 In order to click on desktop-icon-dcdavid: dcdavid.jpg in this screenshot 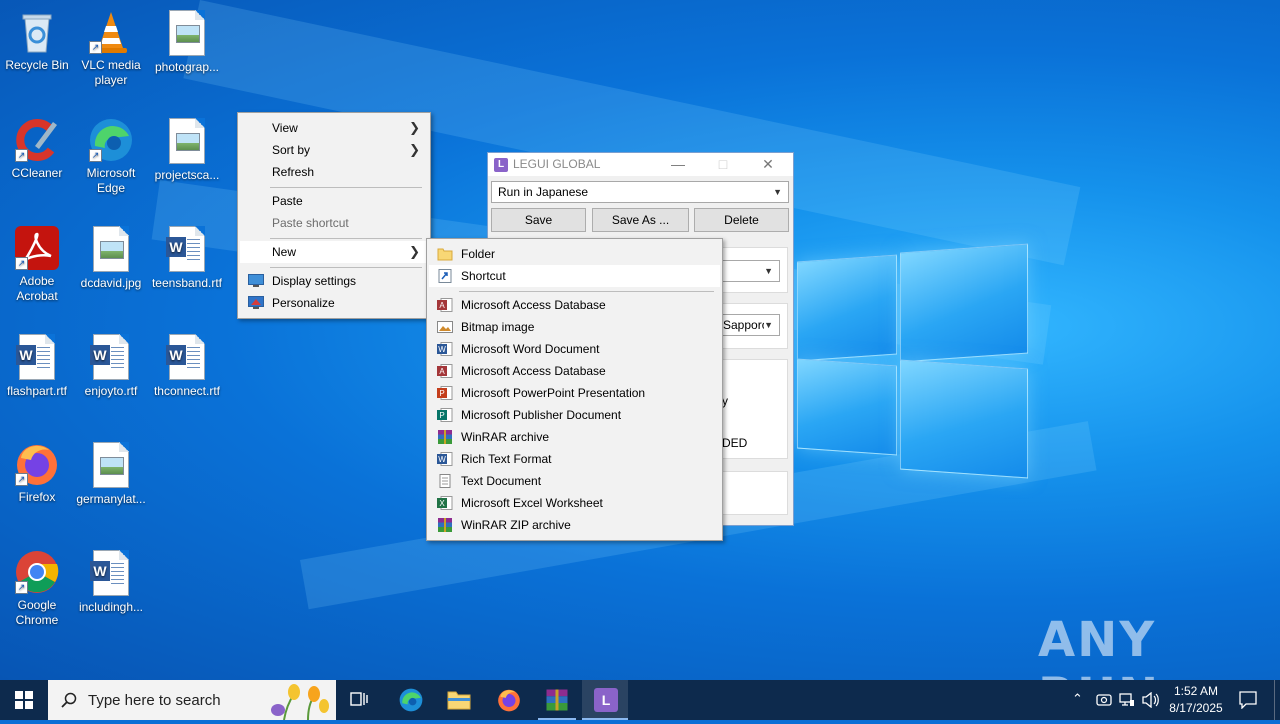, I will do `click(111, 257)`.